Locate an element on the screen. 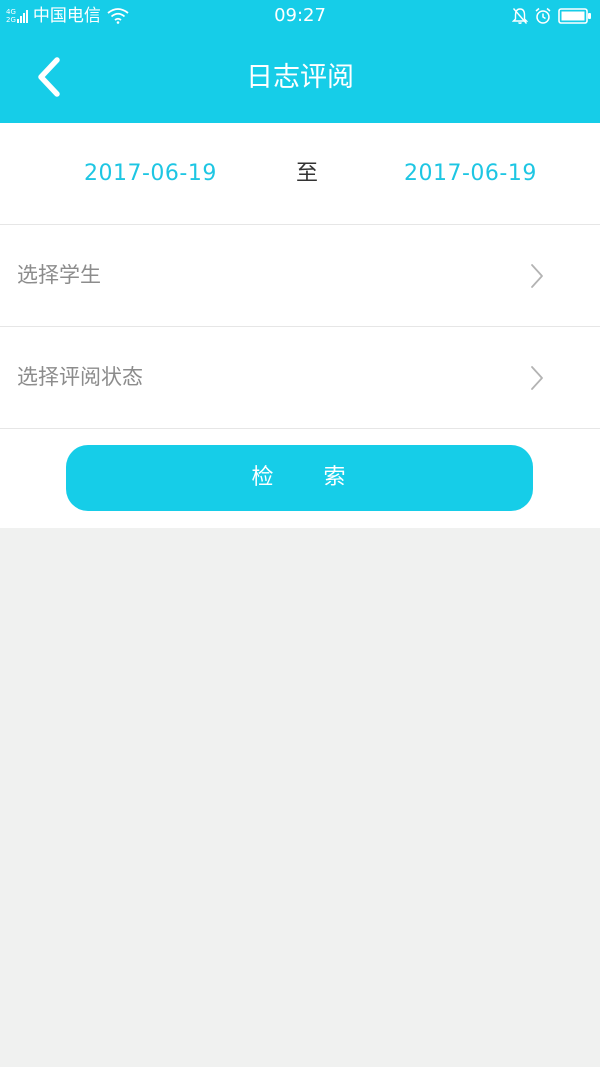 This screenshot has height=1067, width=600. select-review-status-row: 选择评阅状态 is located at coordinates (300, 378).